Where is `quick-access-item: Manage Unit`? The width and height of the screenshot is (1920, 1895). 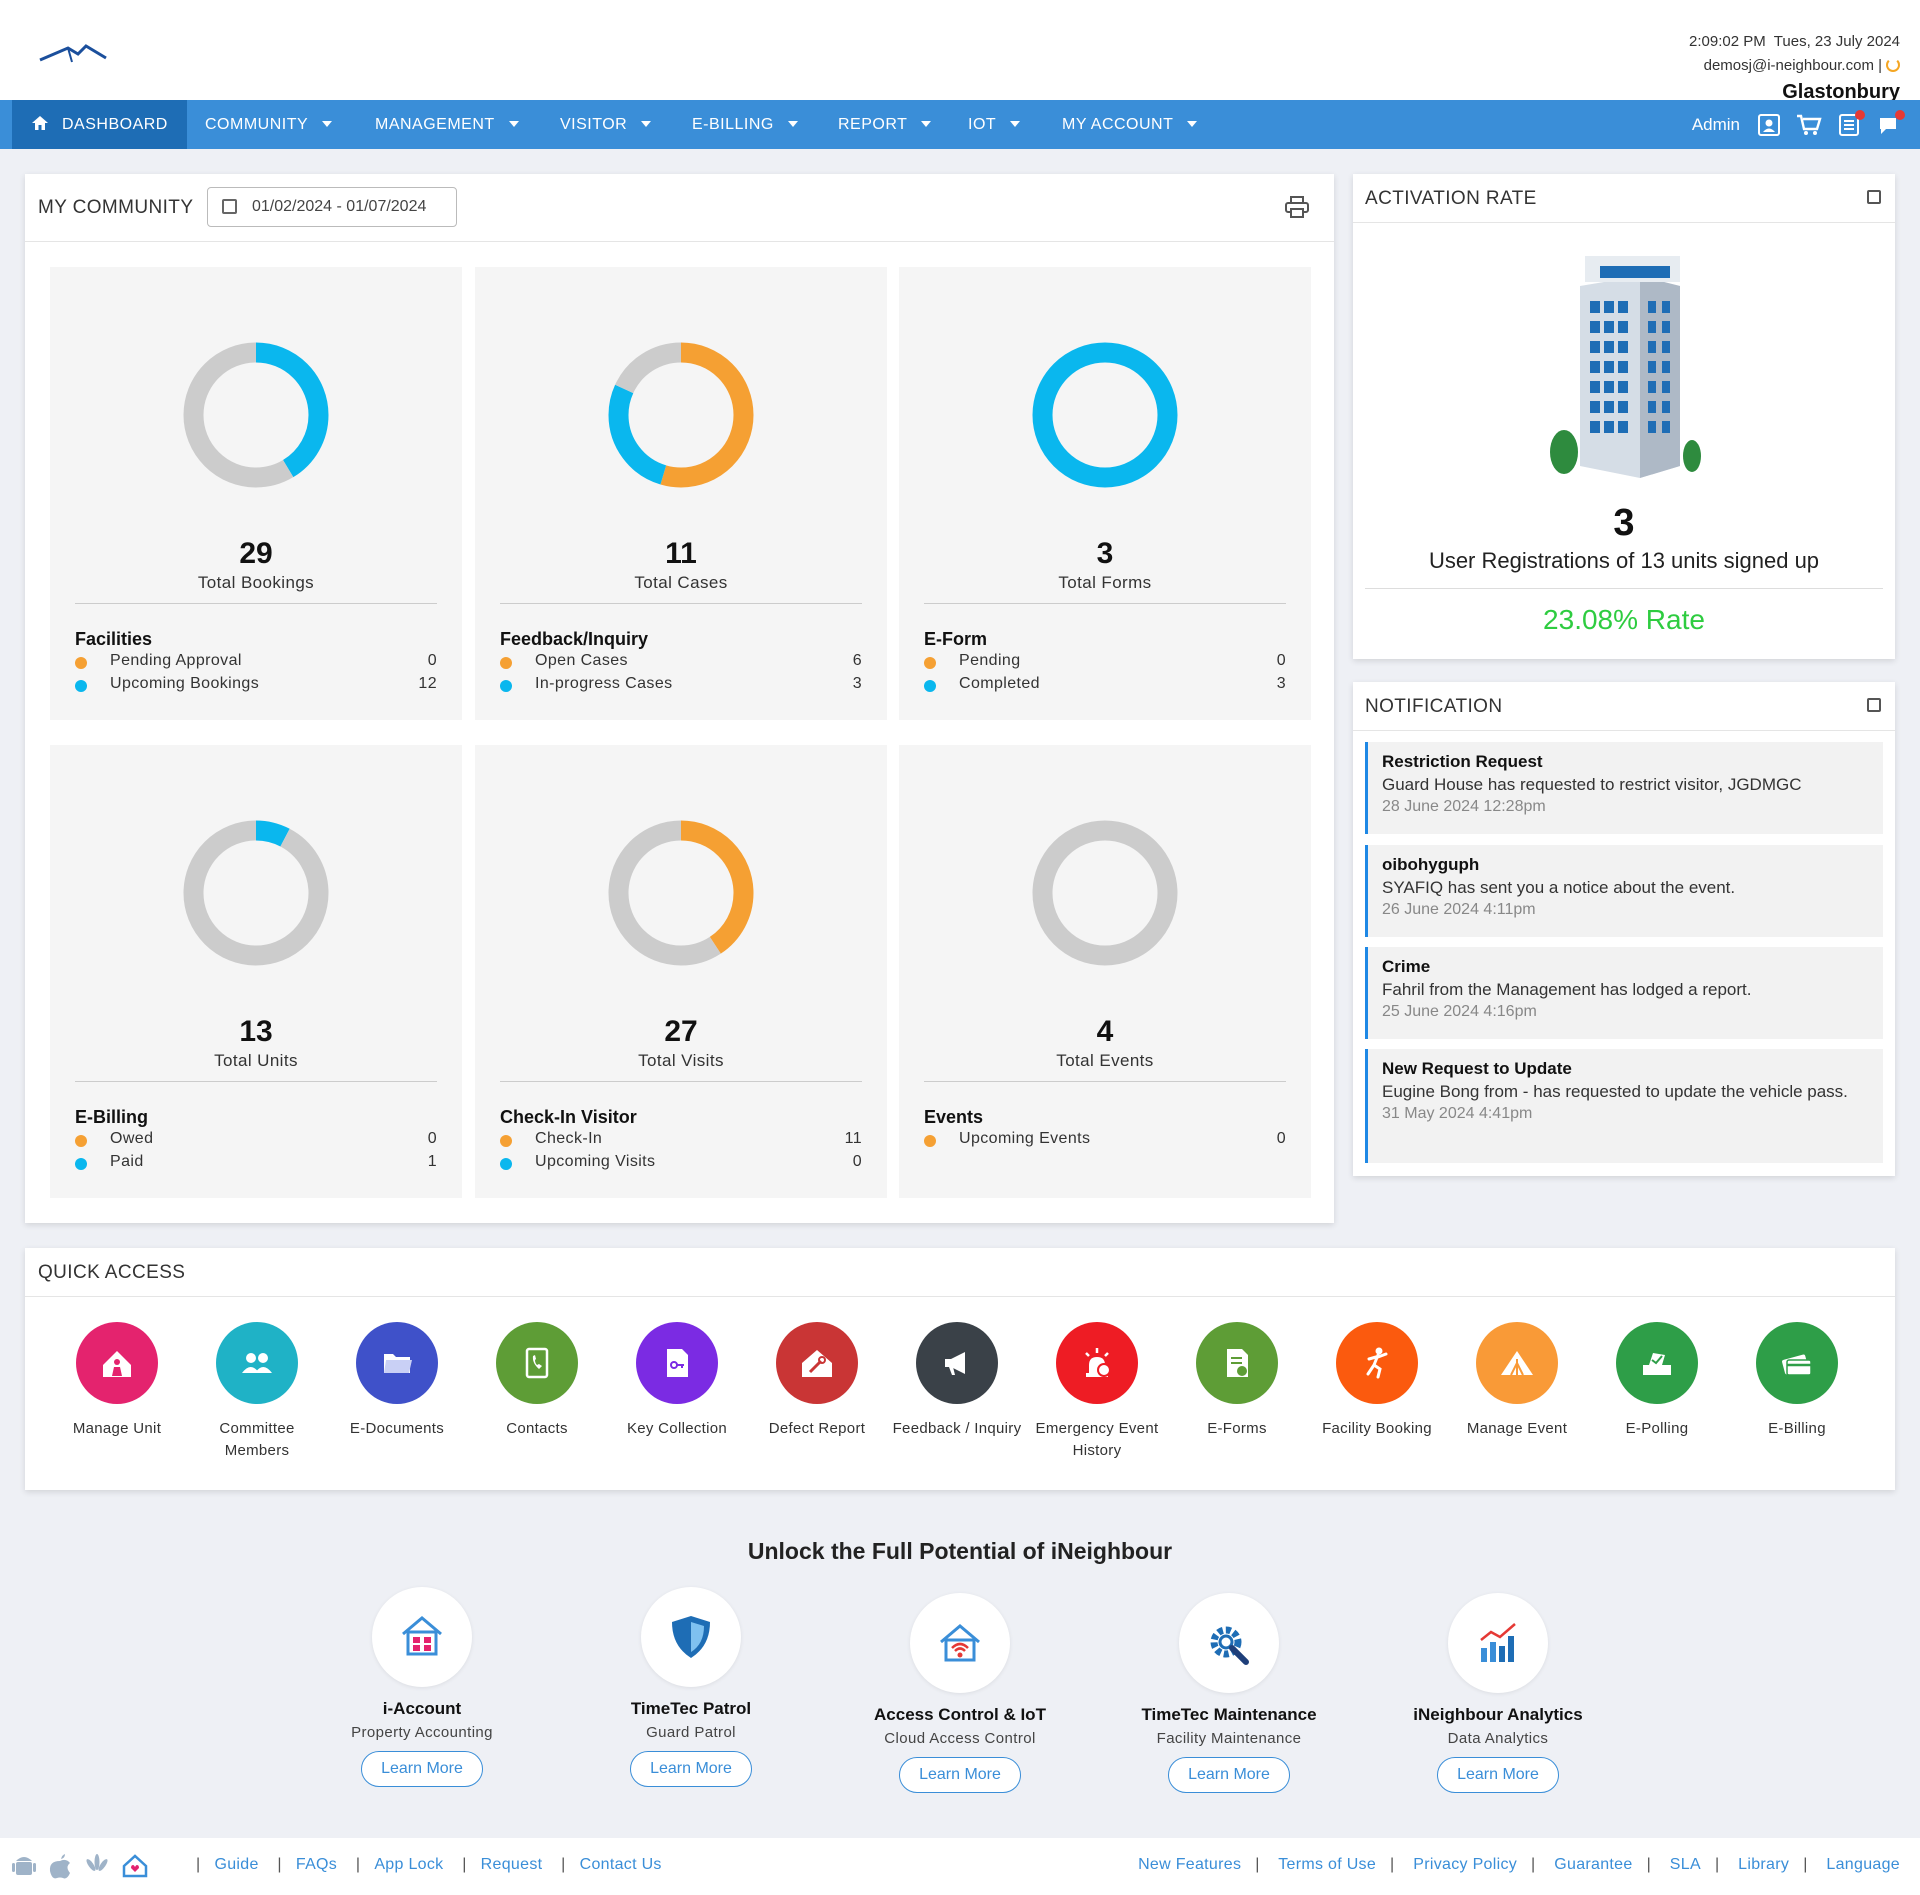 quick-access-item: Manage Unit is located at coordinates (117, 1381).